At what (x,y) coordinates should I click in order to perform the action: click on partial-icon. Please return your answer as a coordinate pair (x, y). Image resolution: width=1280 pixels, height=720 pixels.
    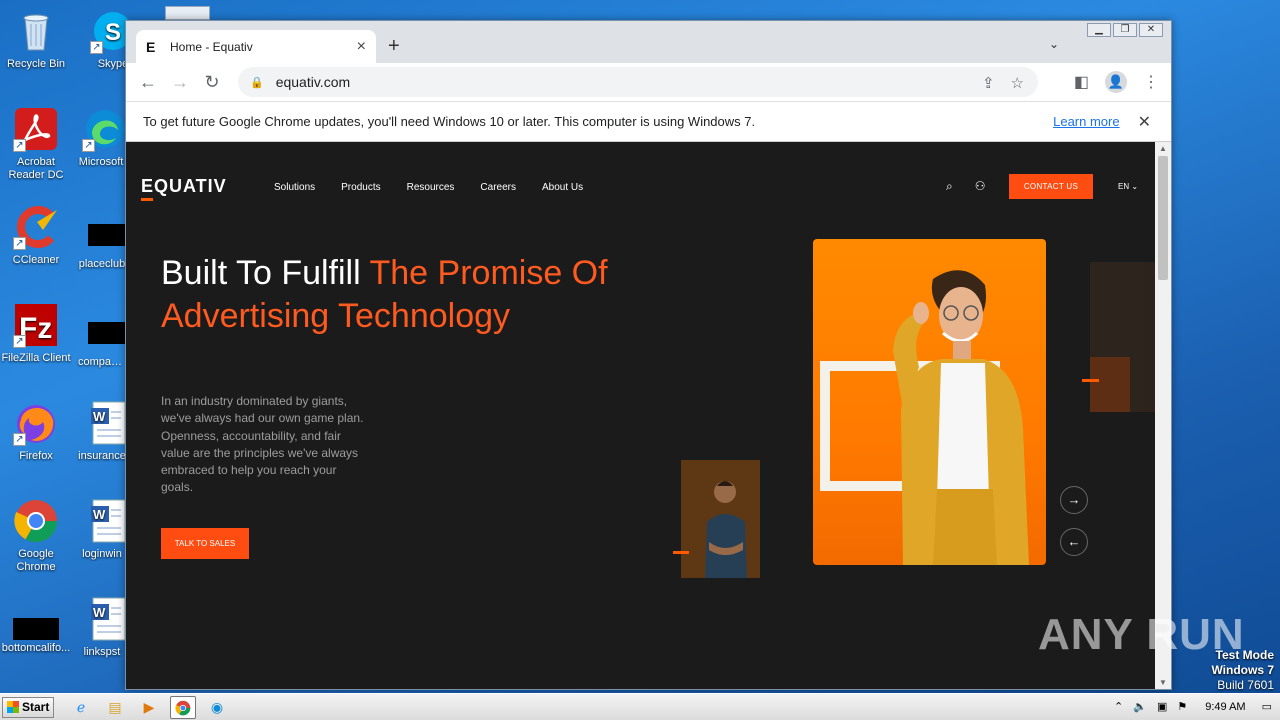
    Looking at the image, I should click on (187, 13).